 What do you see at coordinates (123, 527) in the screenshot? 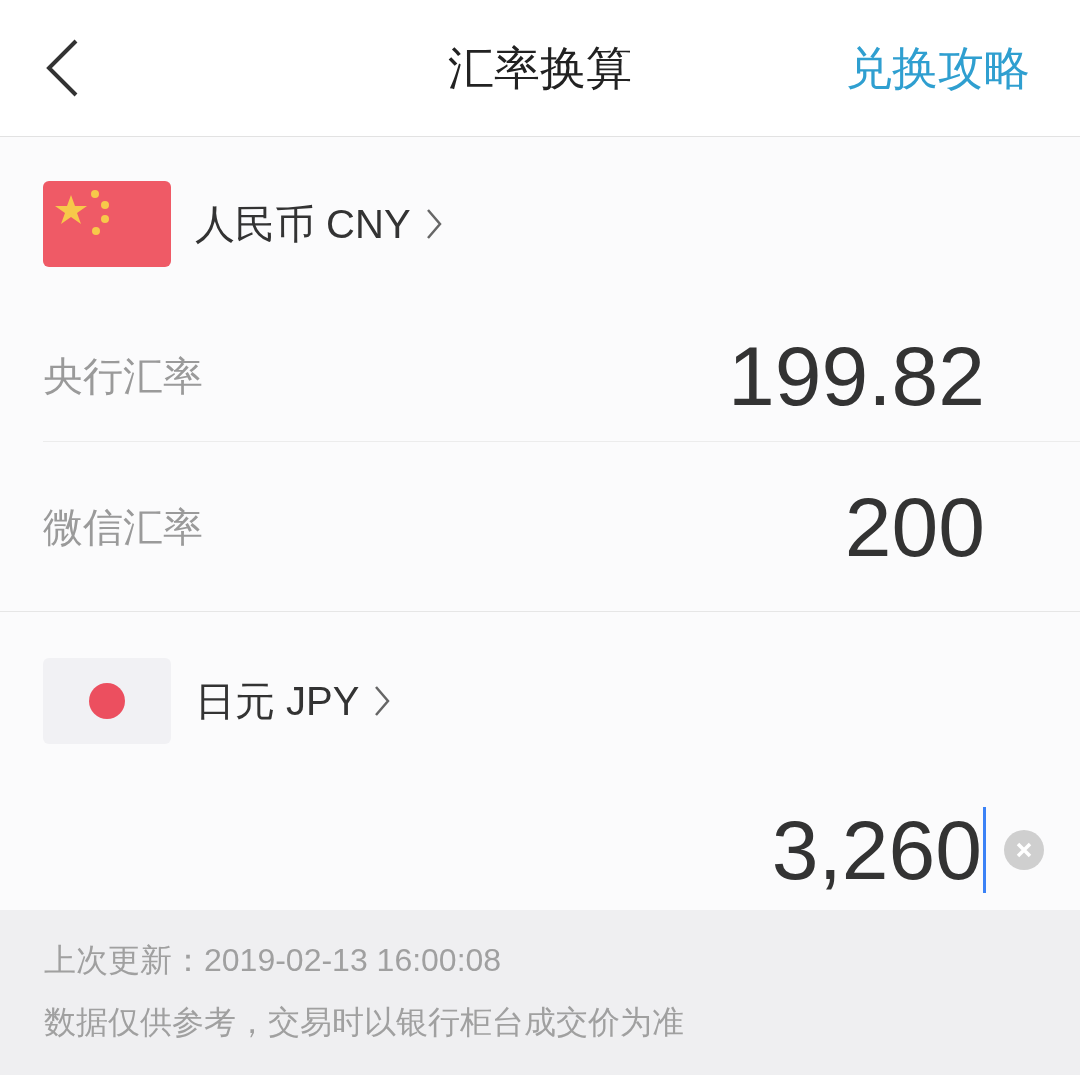
I see `rate-label: 微信汇率` at bounding box center [123, 527].